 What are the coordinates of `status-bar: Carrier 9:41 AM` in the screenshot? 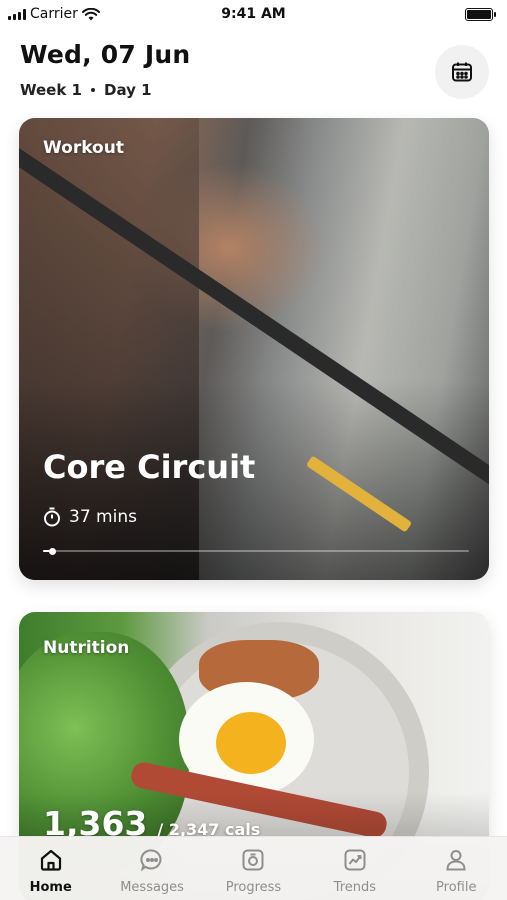 It's located at (253, 14).